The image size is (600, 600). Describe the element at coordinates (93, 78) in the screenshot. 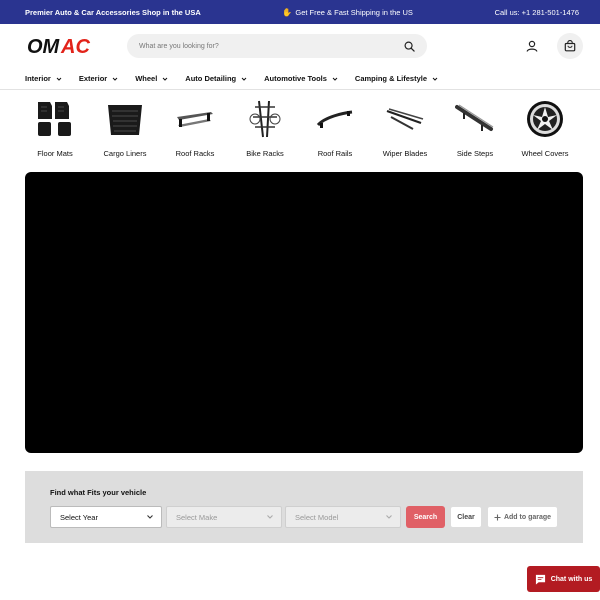

I see `nav-label: Exterior` at that location.